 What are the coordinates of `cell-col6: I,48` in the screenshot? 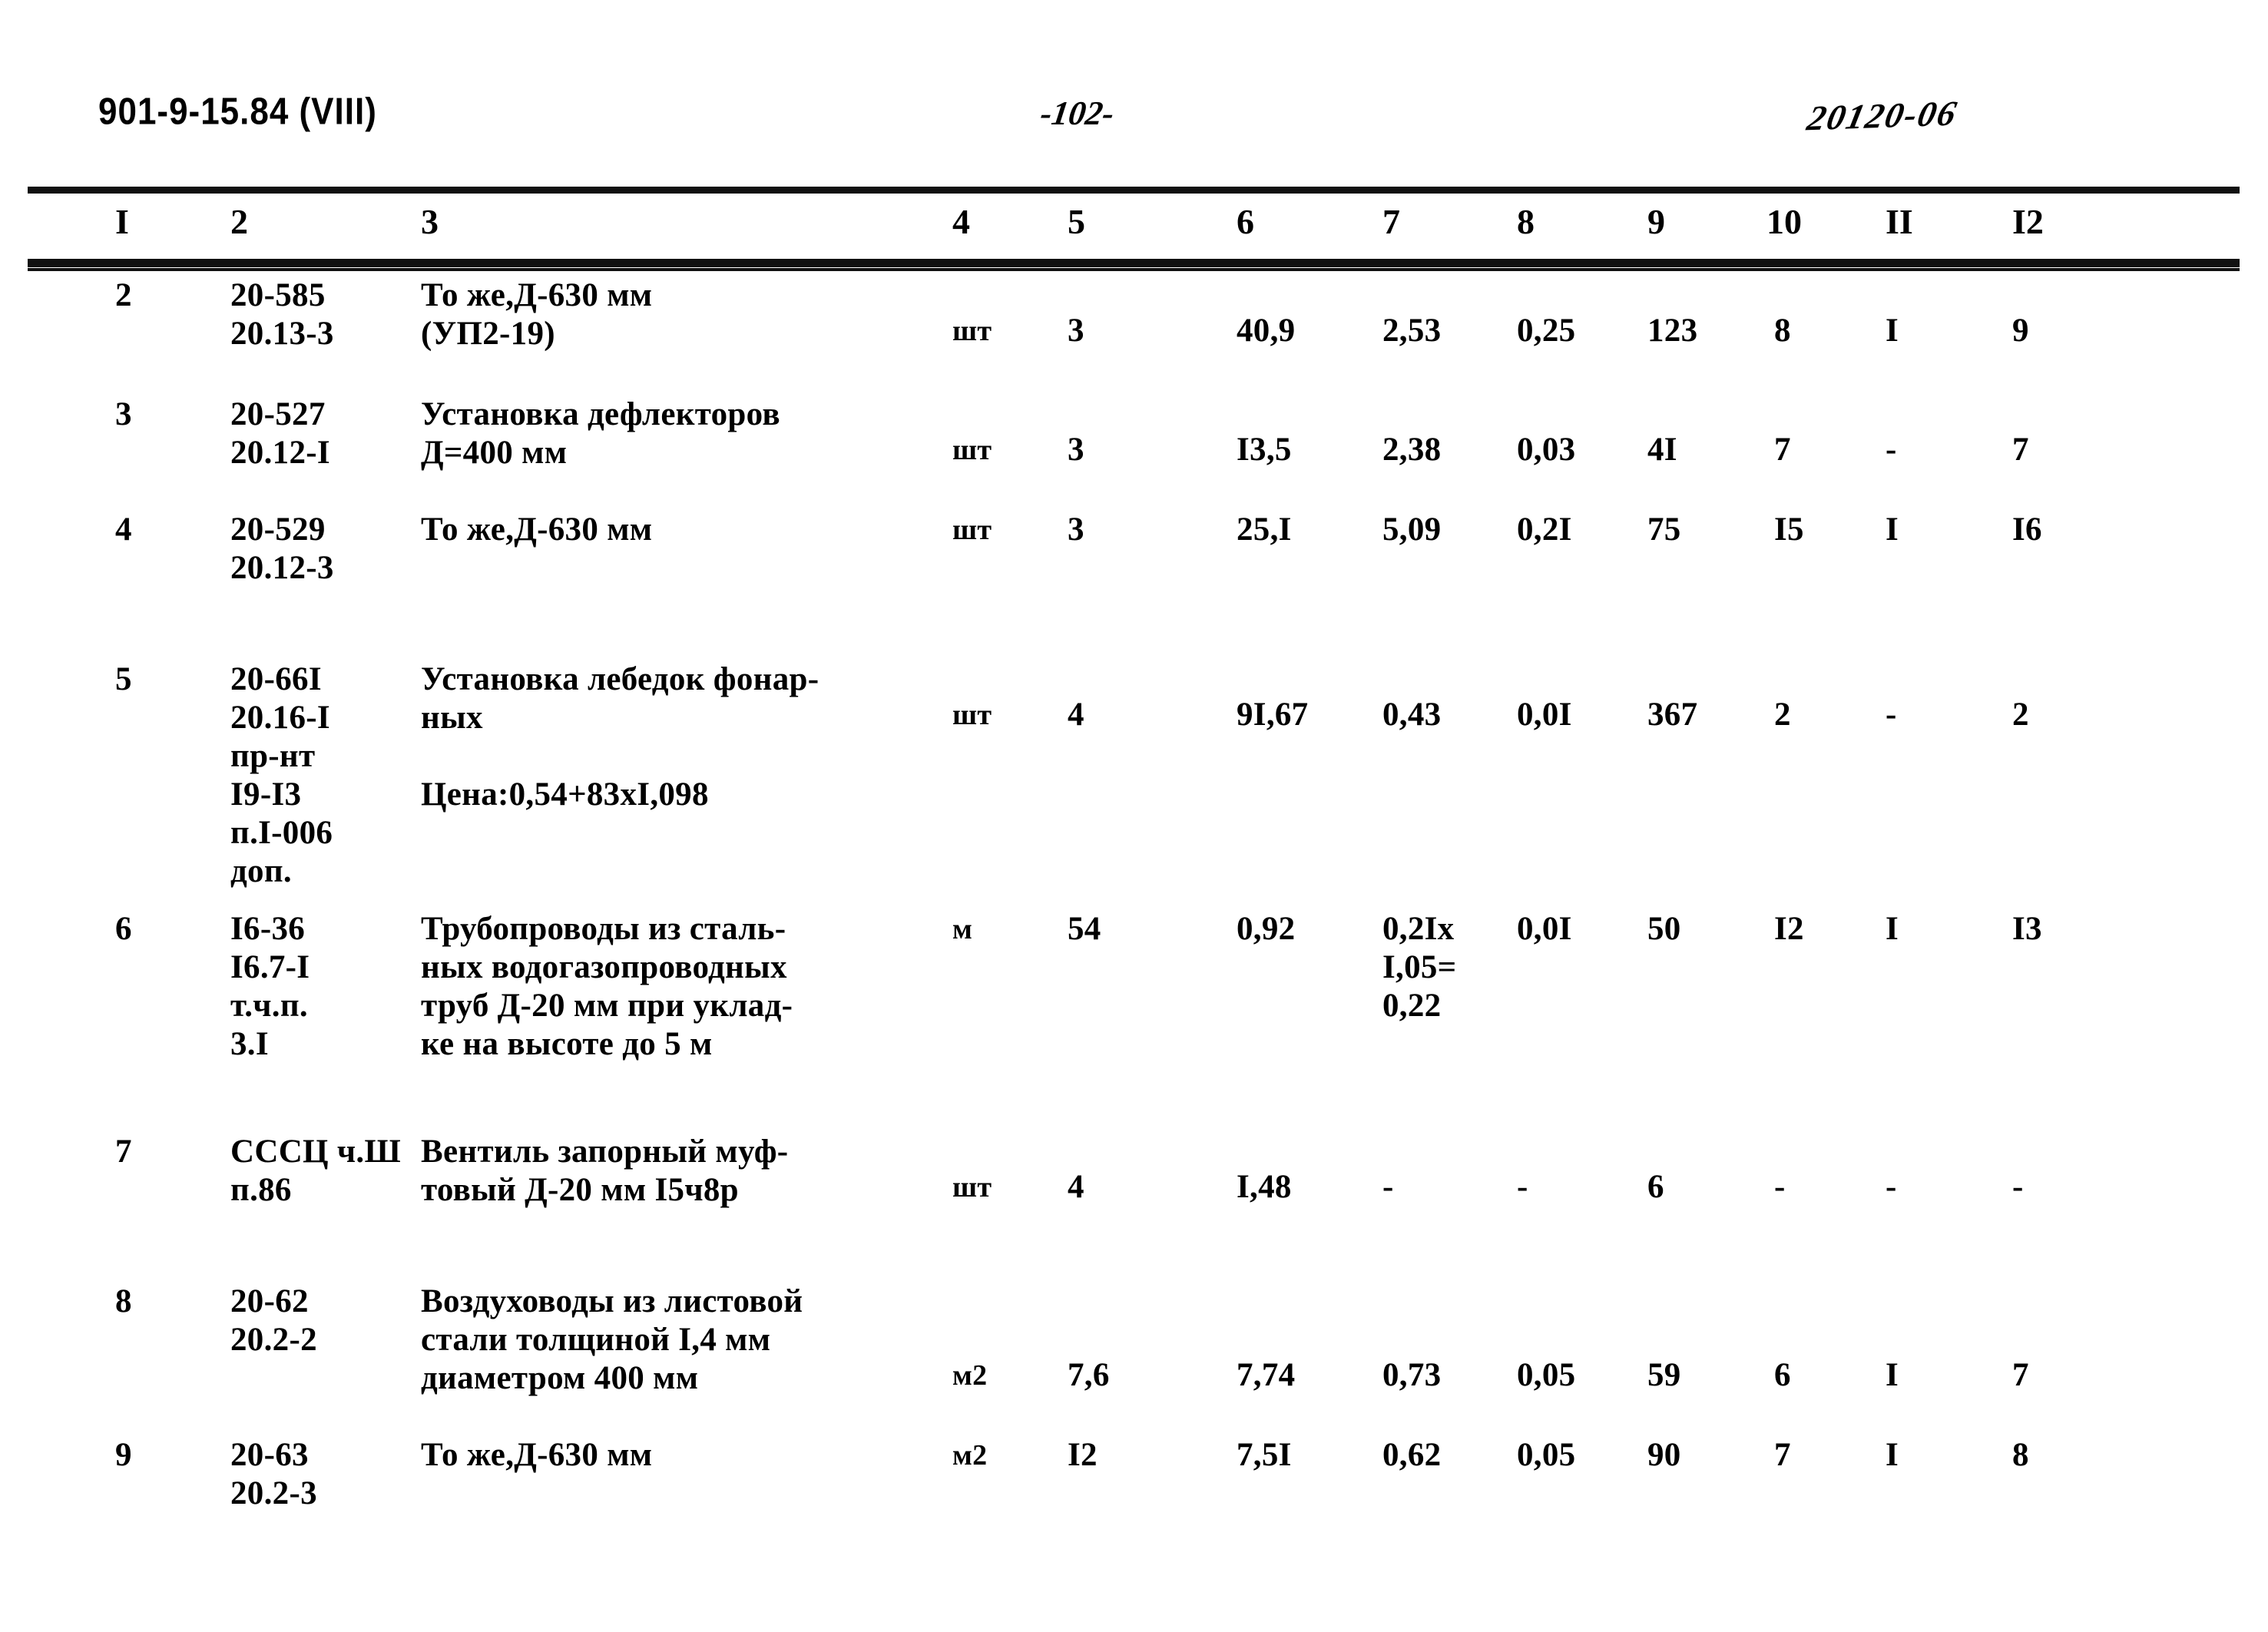 It's located at (1264, 1187).